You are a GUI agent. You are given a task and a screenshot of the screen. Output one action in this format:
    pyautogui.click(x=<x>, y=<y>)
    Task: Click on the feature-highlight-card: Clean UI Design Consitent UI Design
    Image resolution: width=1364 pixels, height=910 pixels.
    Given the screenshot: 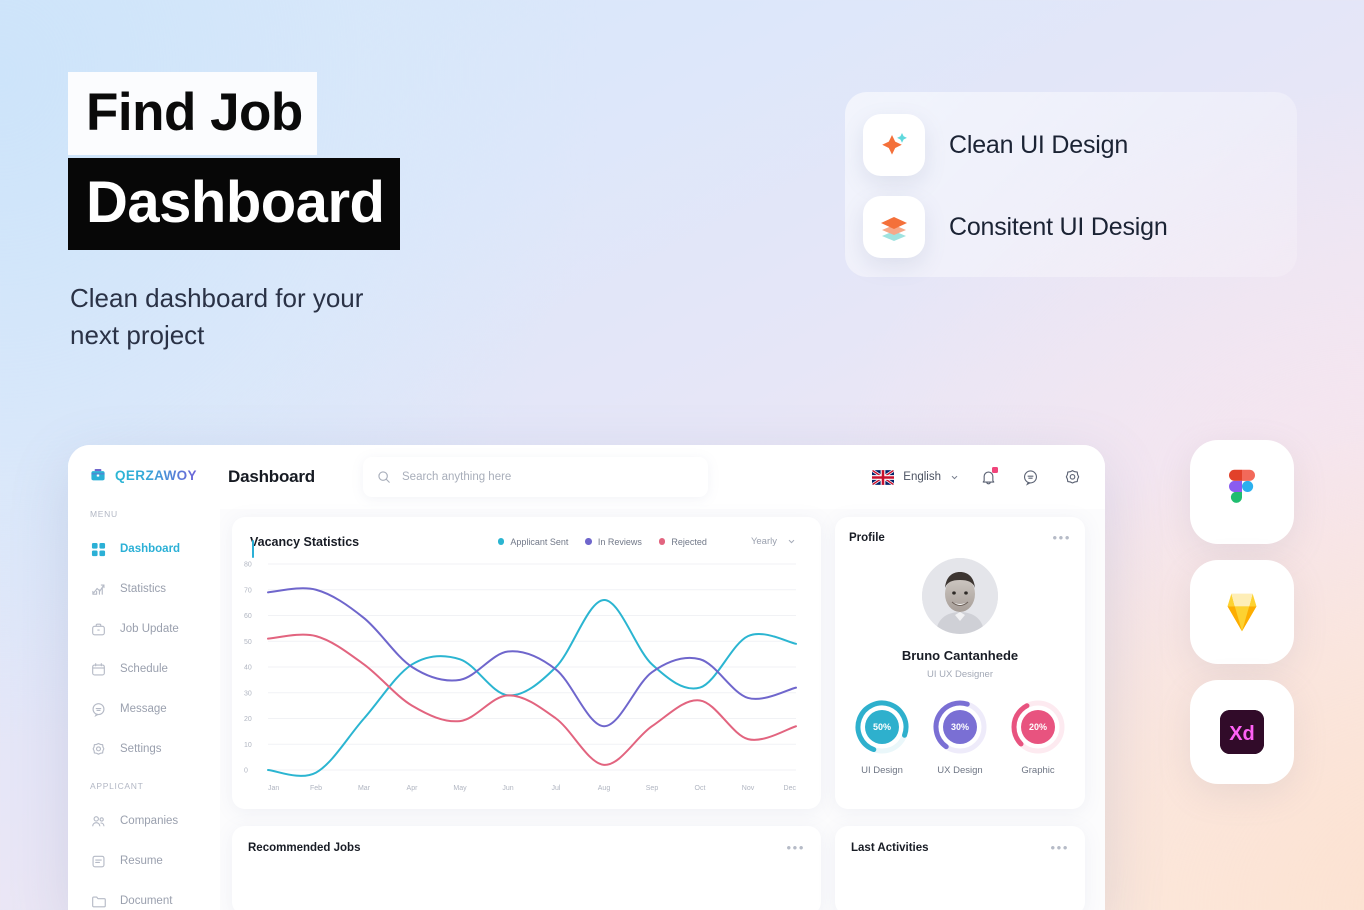 What is the action you would take?
    pyautogui.click(x=1071, y=184)
    